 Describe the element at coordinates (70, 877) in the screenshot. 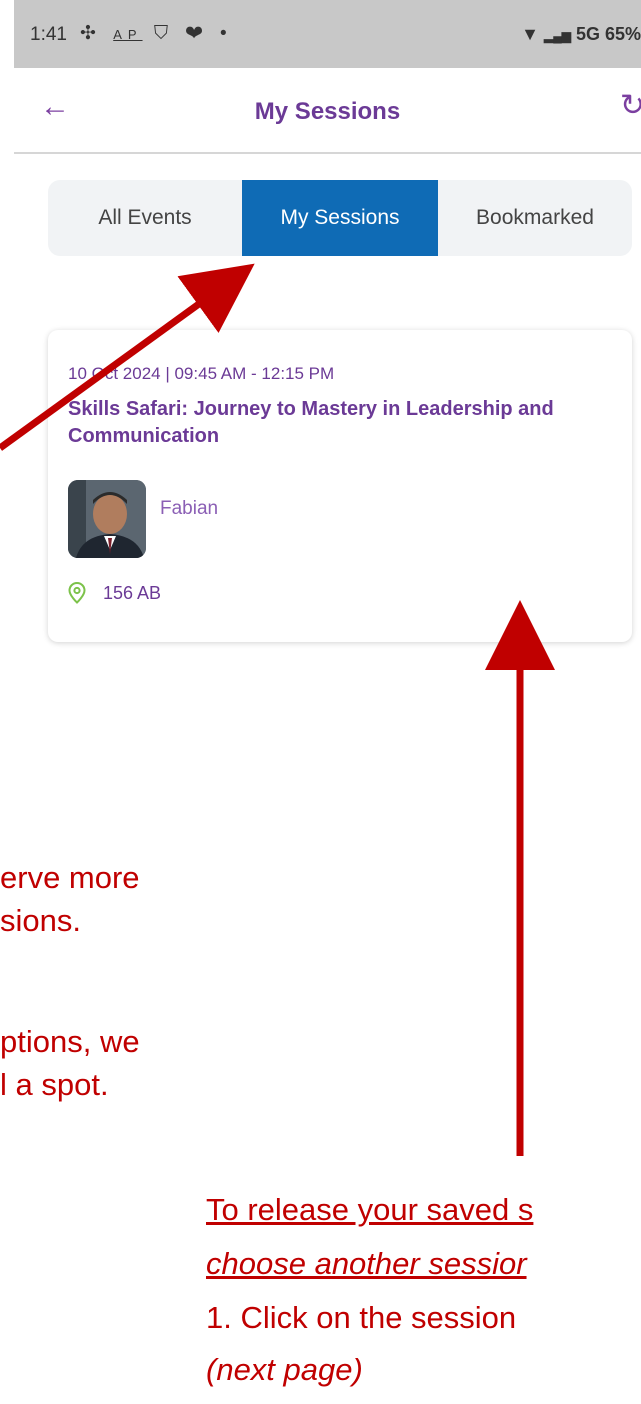

I see `annotation-left-line-1: erve more` at that location.